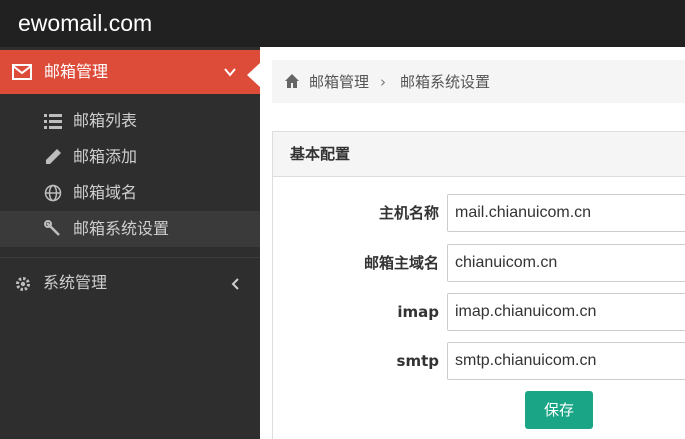 This screenshot has width=685, height=439. I want to click on imap-label: imap, so click(418, 312).